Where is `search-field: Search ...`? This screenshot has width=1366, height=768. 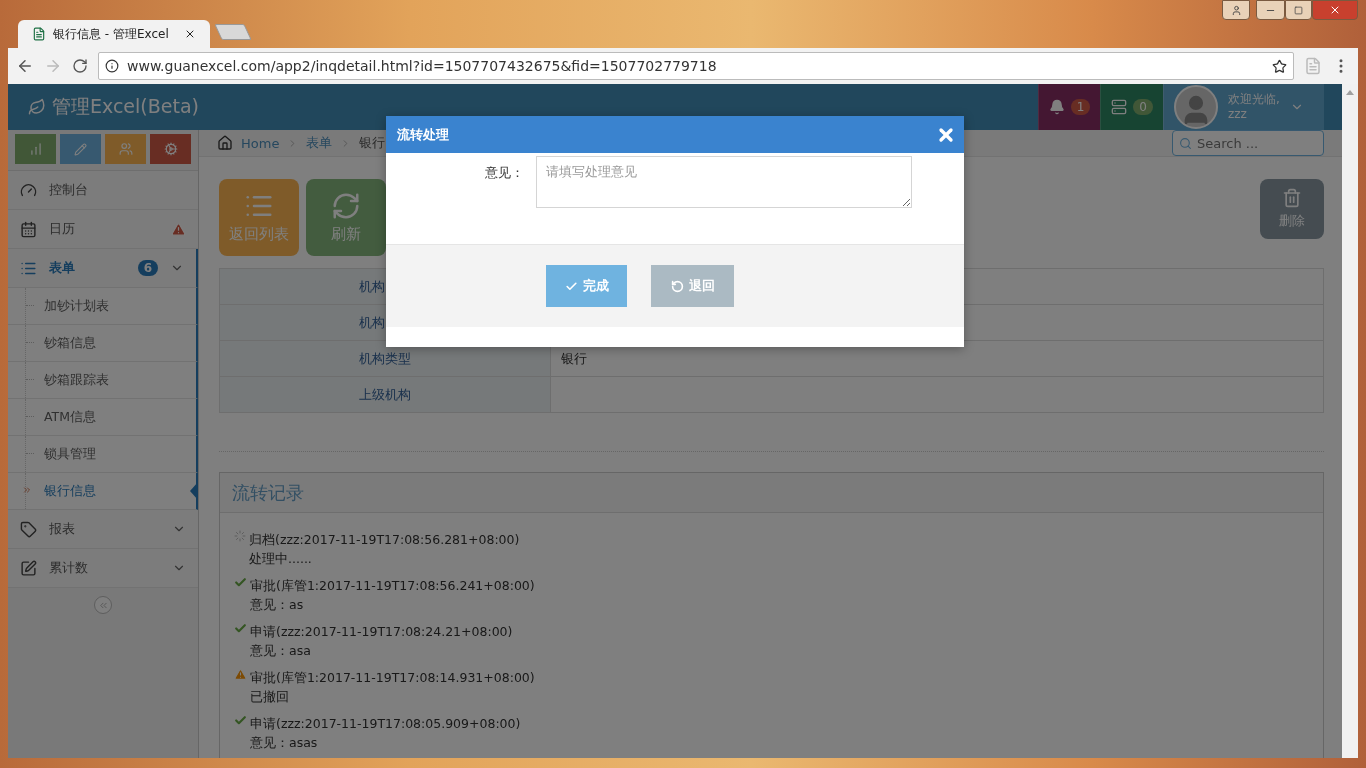 search-field: Search ... is located at coordinates (1248, 143).